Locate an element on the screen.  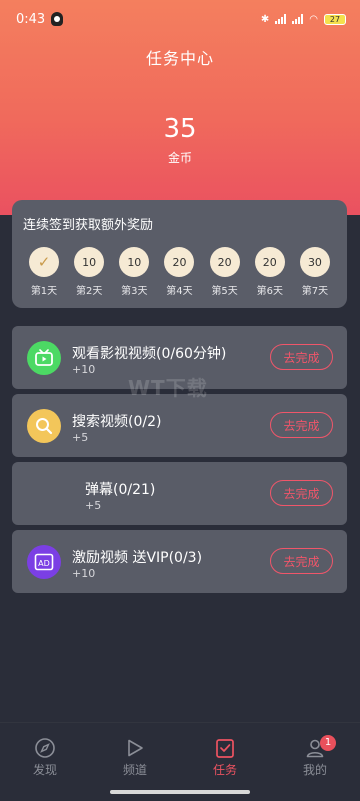
checkin-day-6: 20 第6天 is located at coordinates (270, 272).